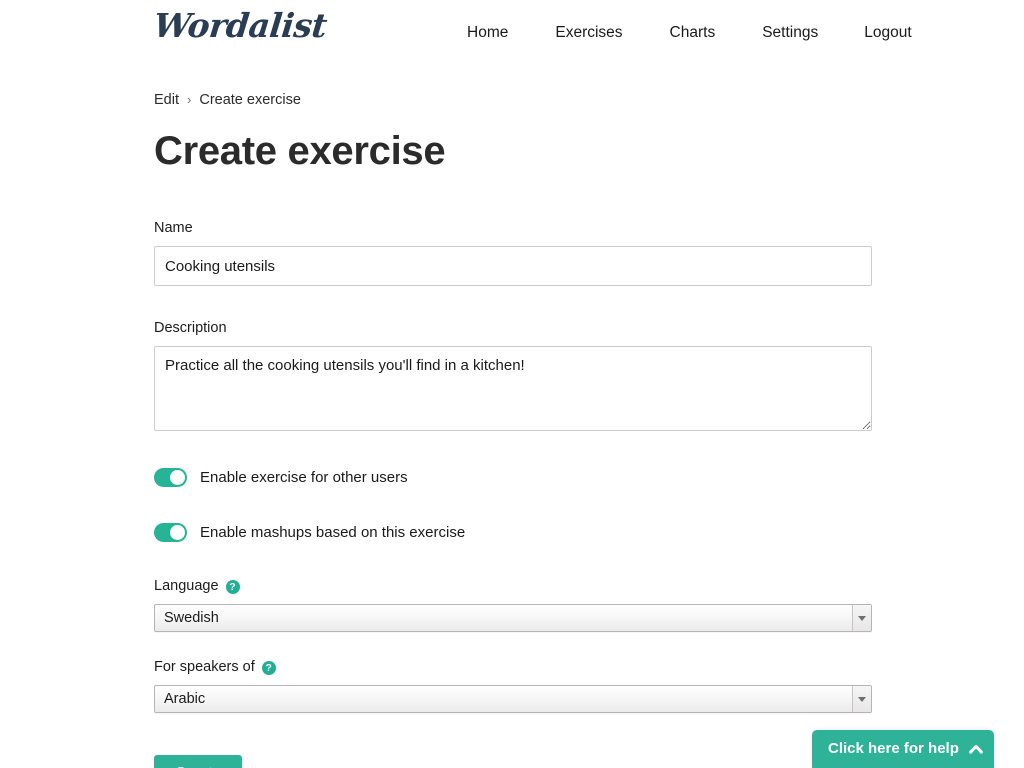 The height and width of the screenshot is (768, 1024). I want to click on toggle-row-enable-for-others: Enable exercise for other users, so click(513, 477).